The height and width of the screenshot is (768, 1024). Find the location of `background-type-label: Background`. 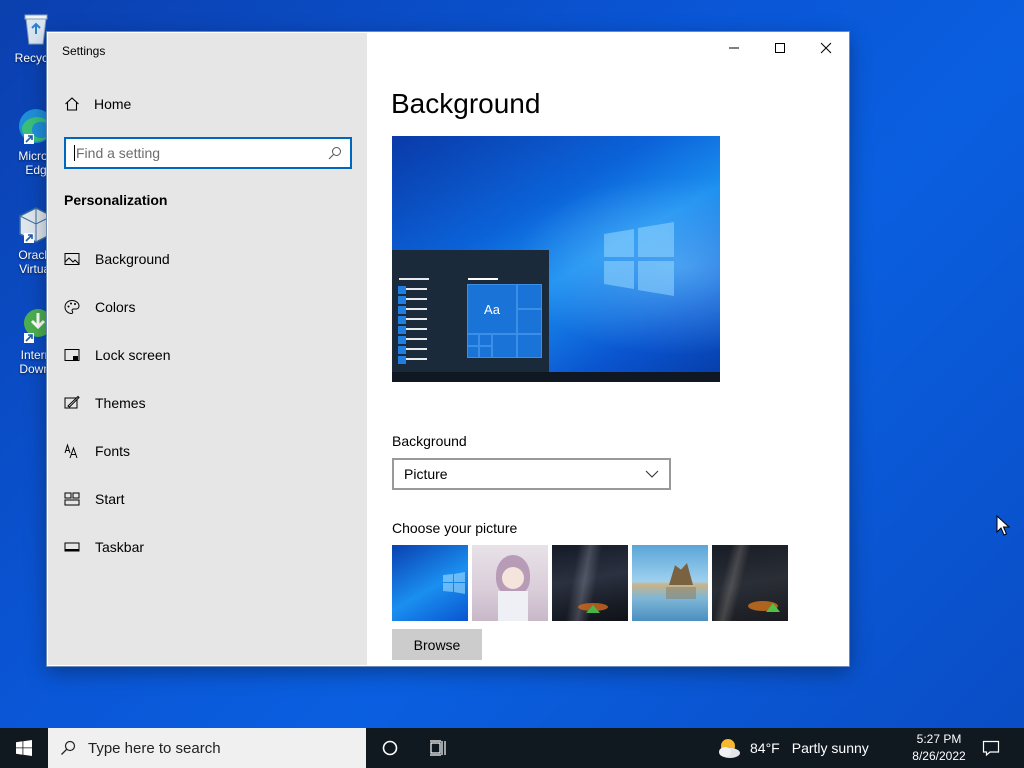

background-type-label: Background is located at coordinates (429, 441).